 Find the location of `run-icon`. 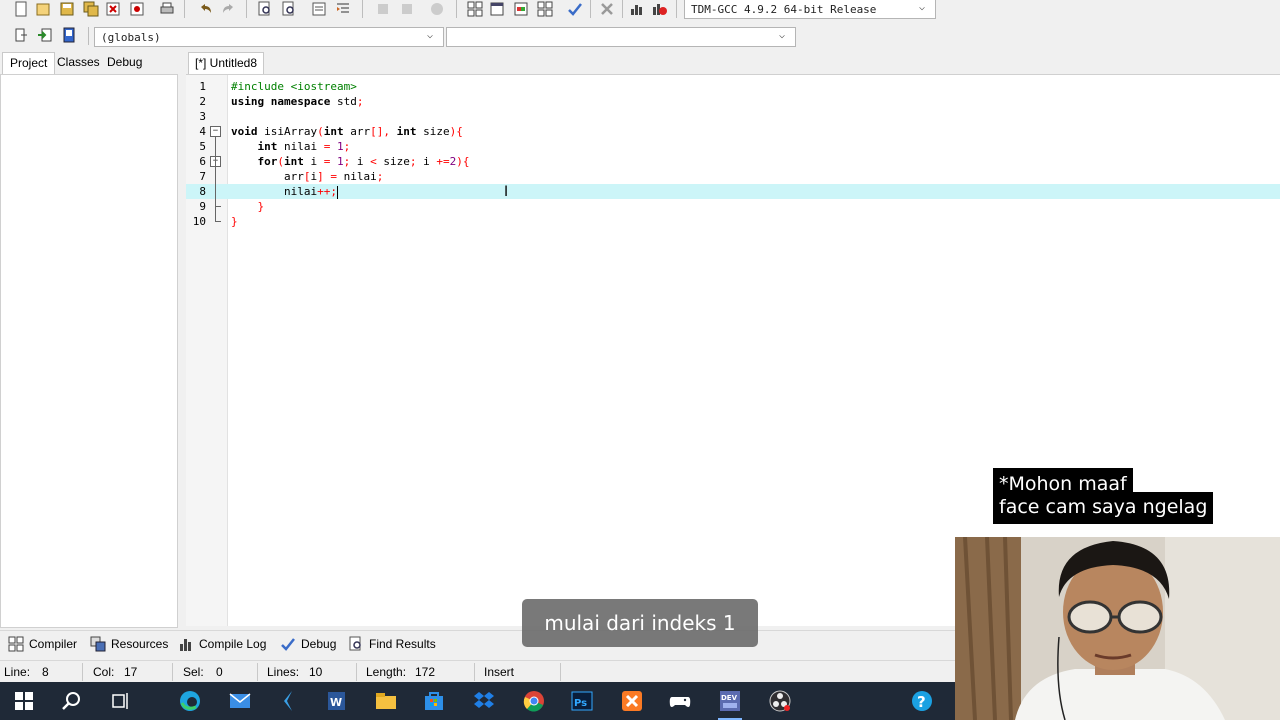

run-icon is located at coordinates (497, 9).